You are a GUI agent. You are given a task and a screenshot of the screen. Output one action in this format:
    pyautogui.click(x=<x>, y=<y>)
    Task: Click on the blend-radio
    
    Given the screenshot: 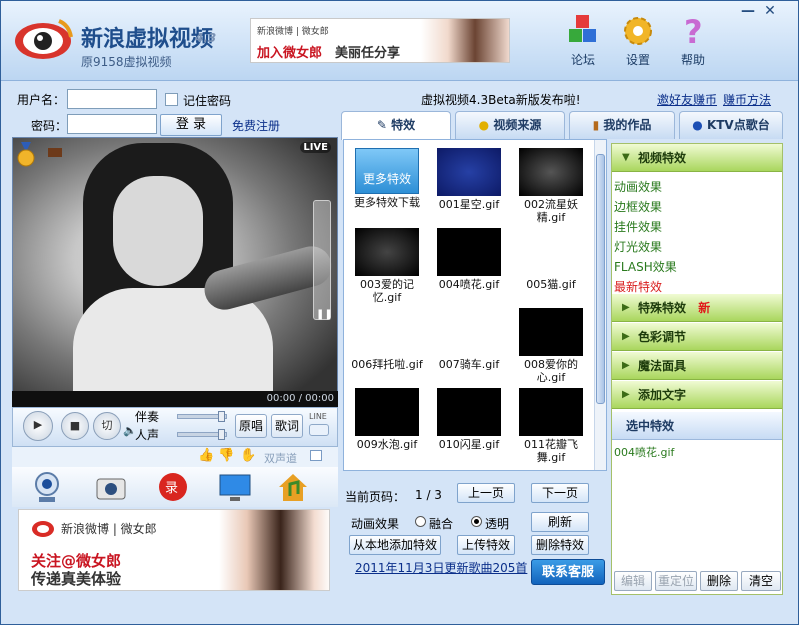 What is the action you would take?
    pyautogui.click(x=420, y=521)
    